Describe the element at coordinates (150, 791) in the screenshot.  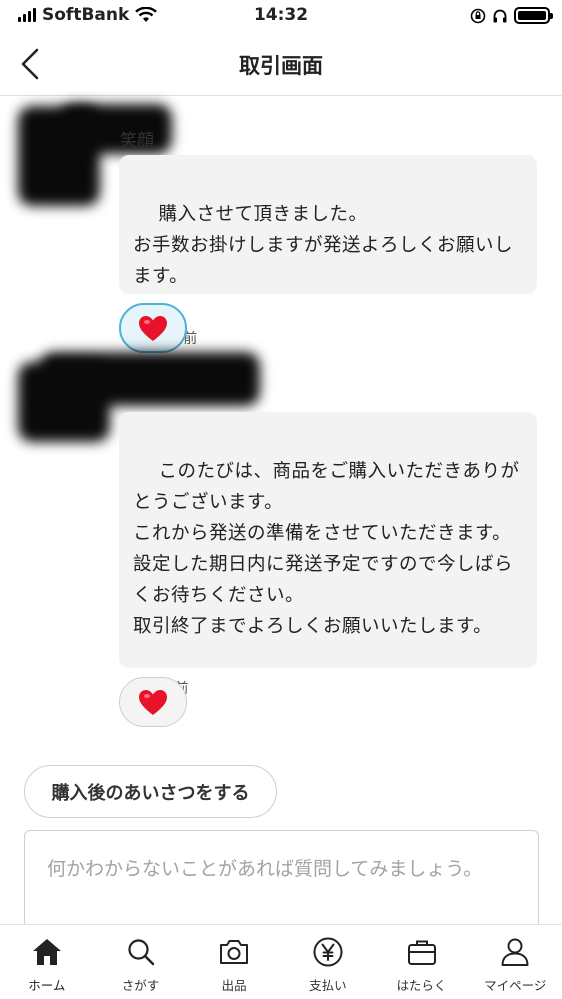
I see `greeting-button: 購入後のあいさつをする` at that location.